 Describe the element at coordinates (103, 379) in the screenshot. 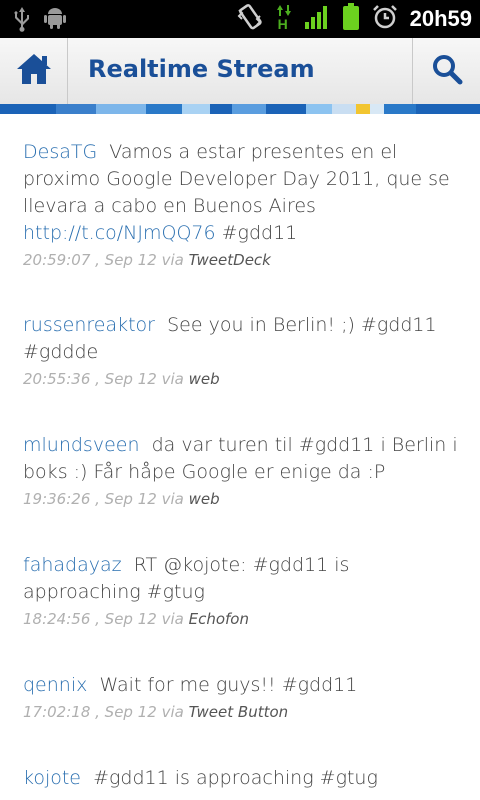

I see `tweet-timestamp: 20:55:36 , Sep 12 via` at that location.